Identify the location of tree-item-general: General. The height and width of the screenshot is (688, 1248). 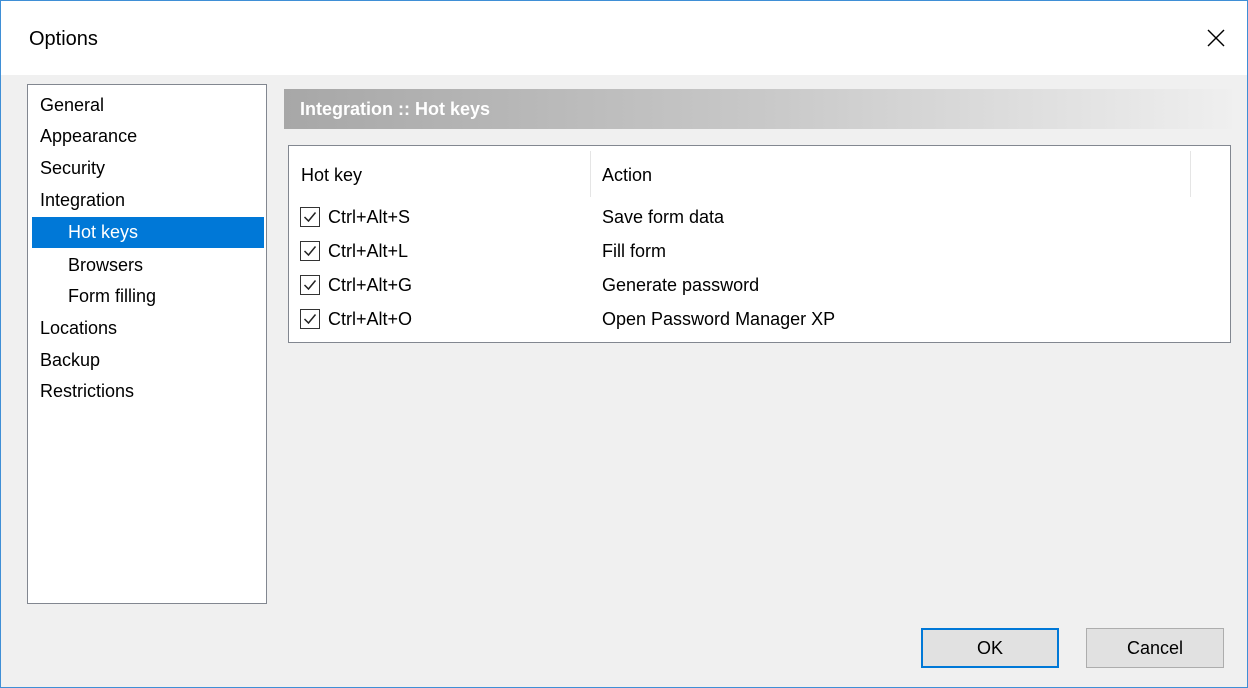
(68, 105).